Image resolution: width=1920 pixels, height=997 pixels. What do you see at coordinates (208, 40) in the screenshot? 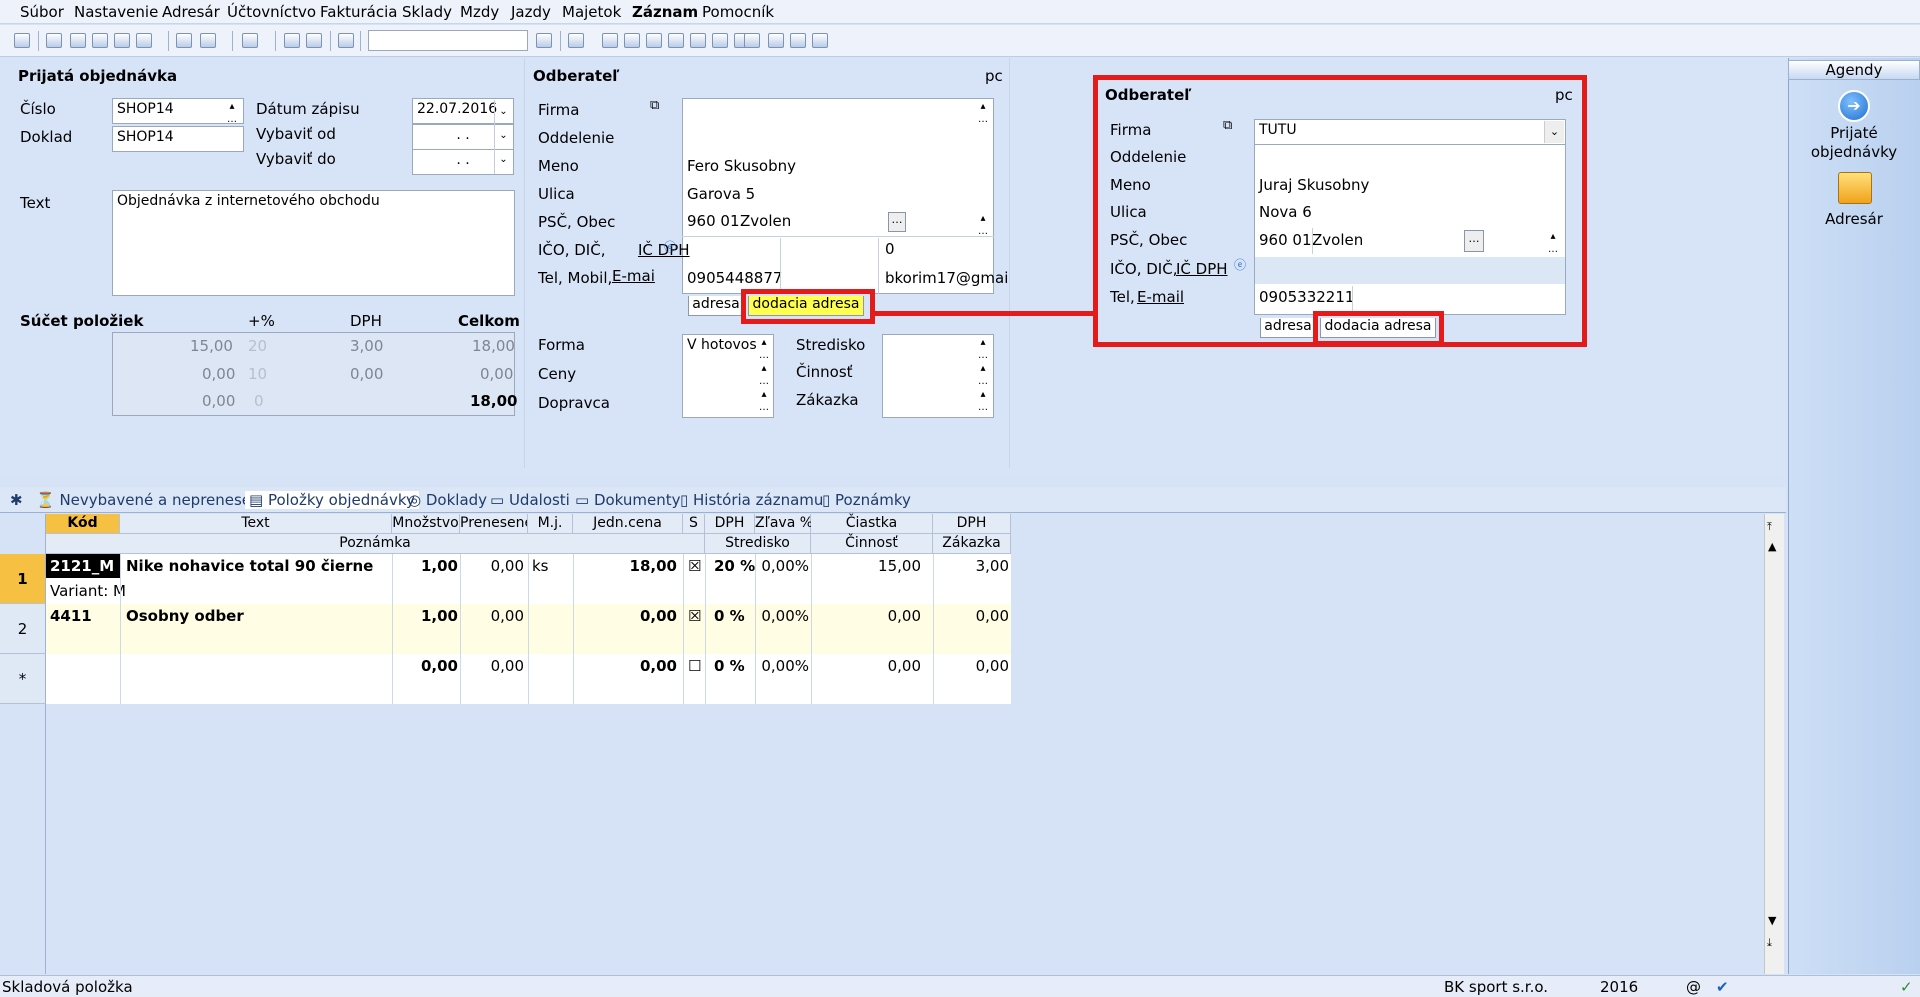
I see `edit-icon` at bounding box center [208, 40].